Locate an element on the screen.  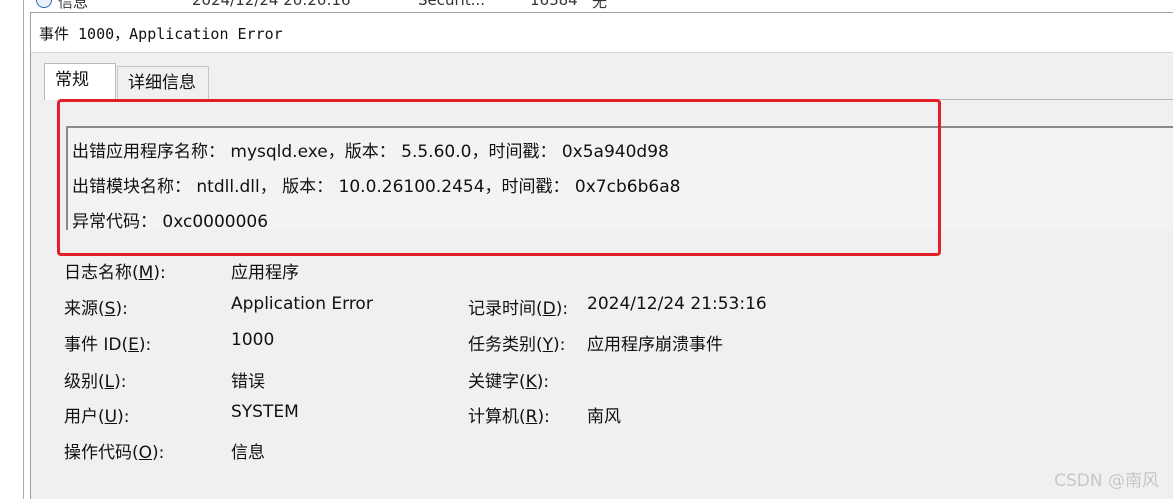
watermark: CSDN @南风 is located at coordinates (1106, 481).